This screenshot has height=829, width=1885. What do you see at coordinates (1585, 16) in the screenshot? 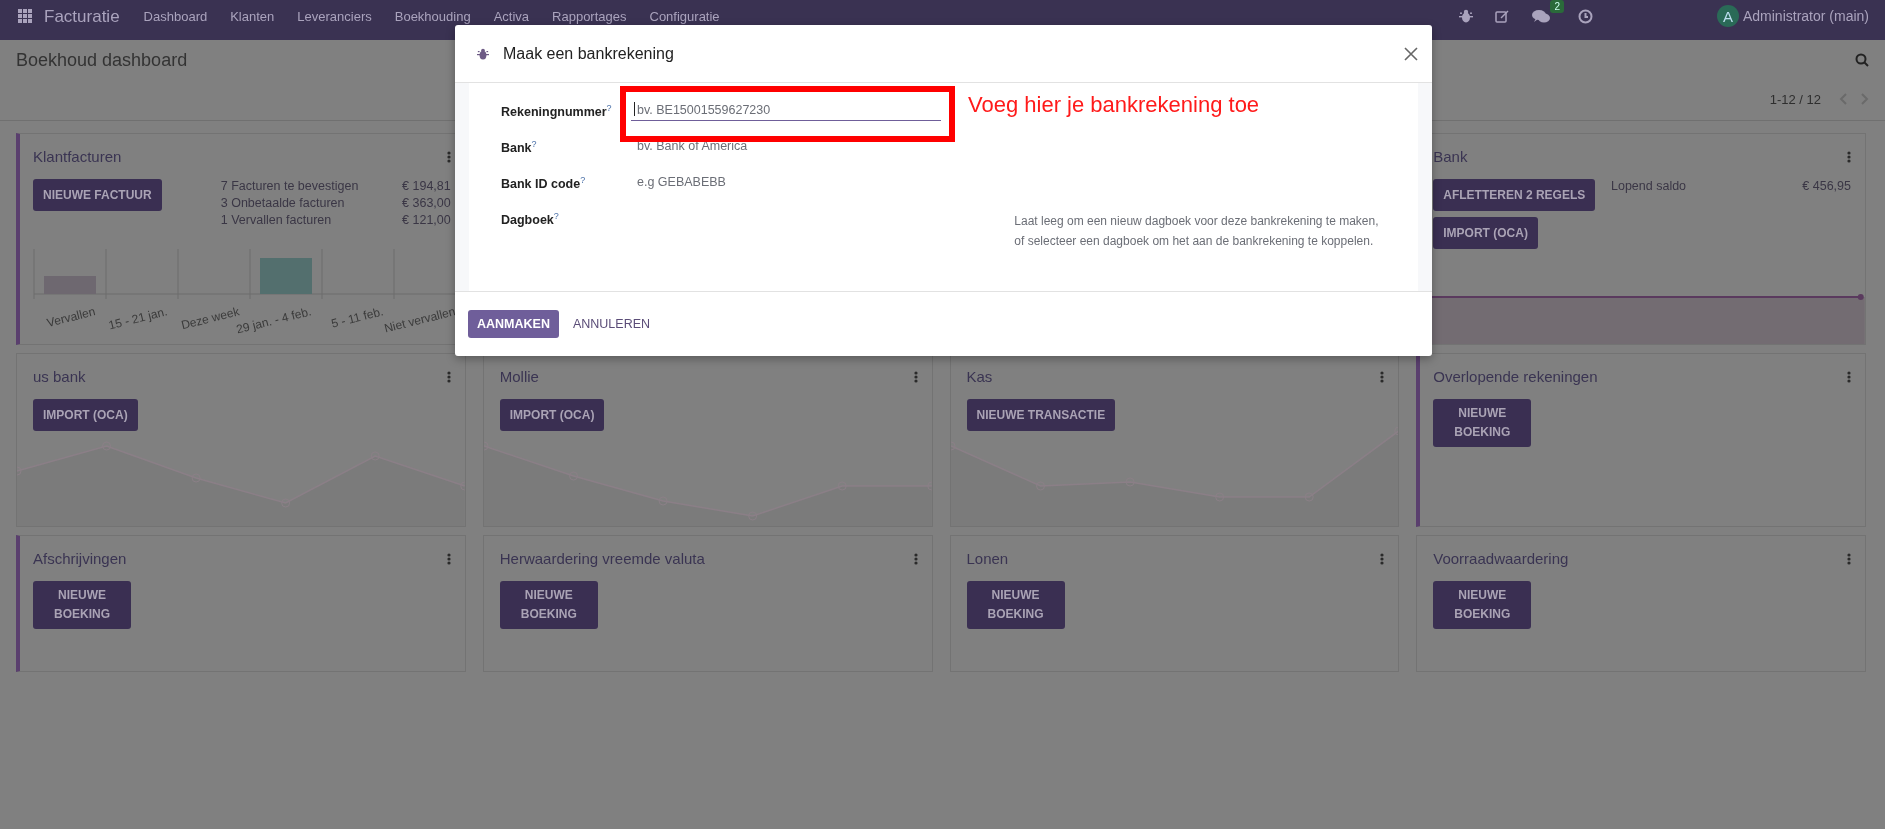
I see `clock-icon` at bounding box center [1585, 16].